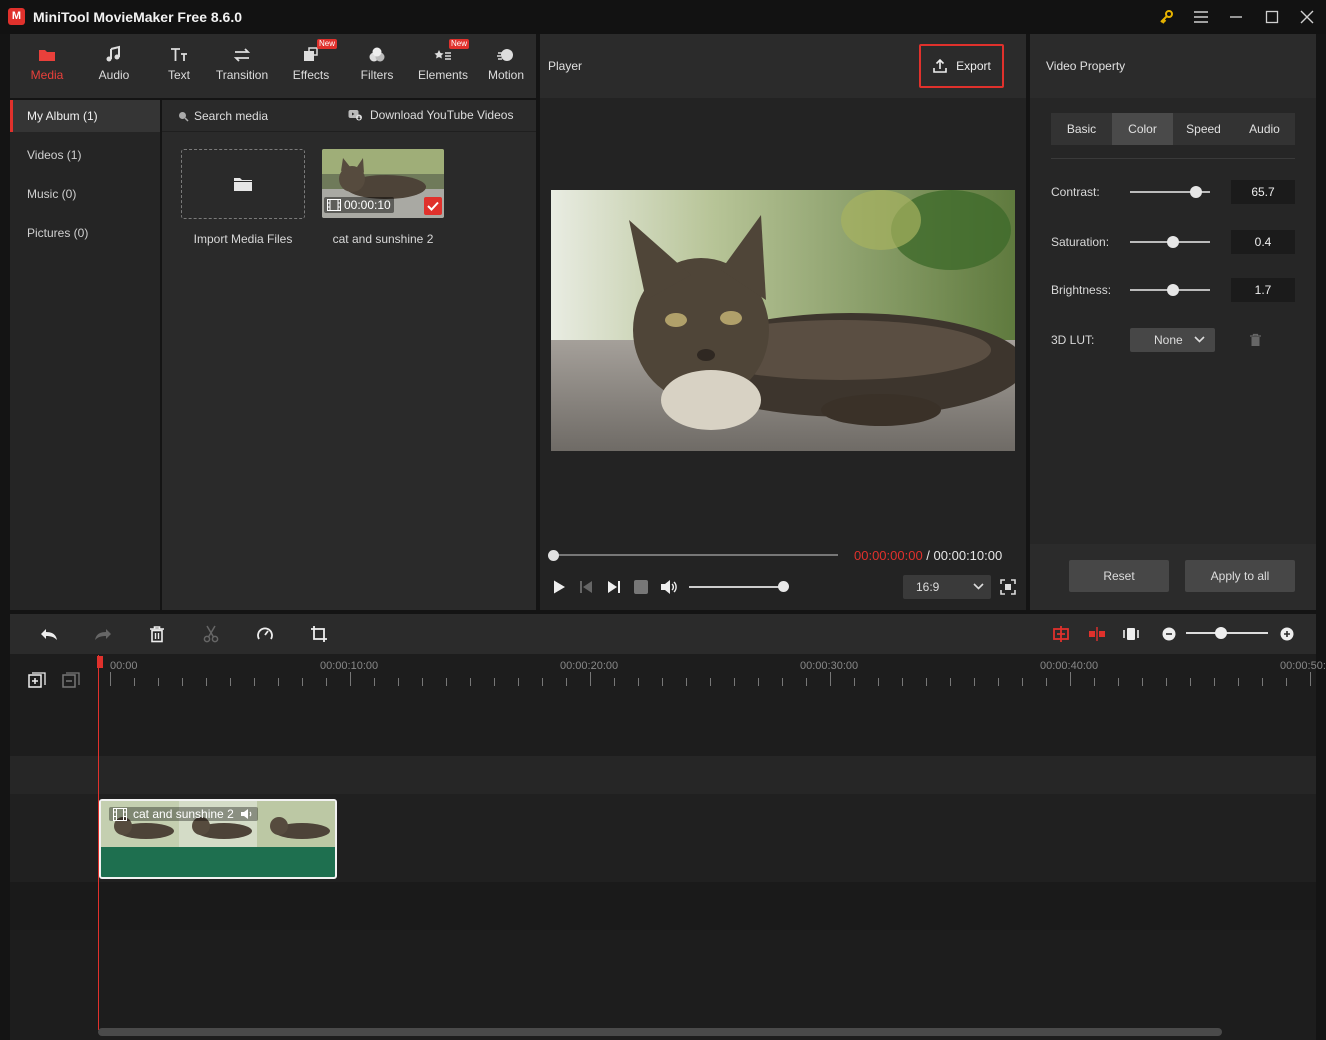 Image resolution: width=1326 pixels, height=1040 pixels. What do you see at coordinates (37, 680) in the screenshot?
I see `add-track-icon` at bounding box center [37, 680].